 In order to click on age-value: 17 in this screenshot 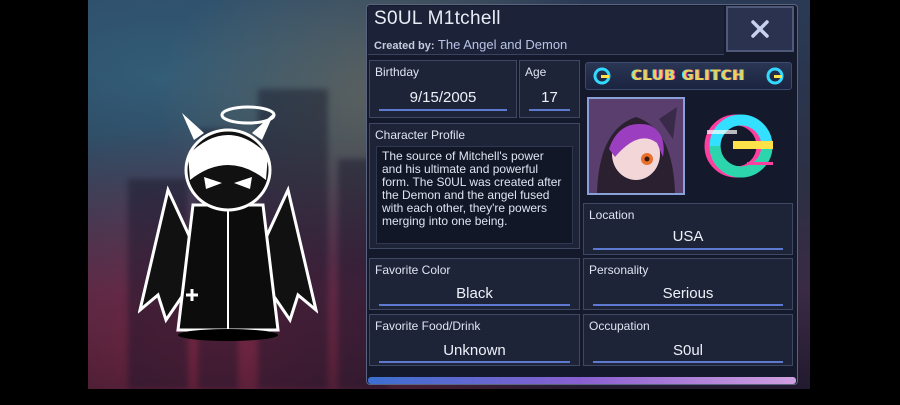, I will do `click(549, 97)`.